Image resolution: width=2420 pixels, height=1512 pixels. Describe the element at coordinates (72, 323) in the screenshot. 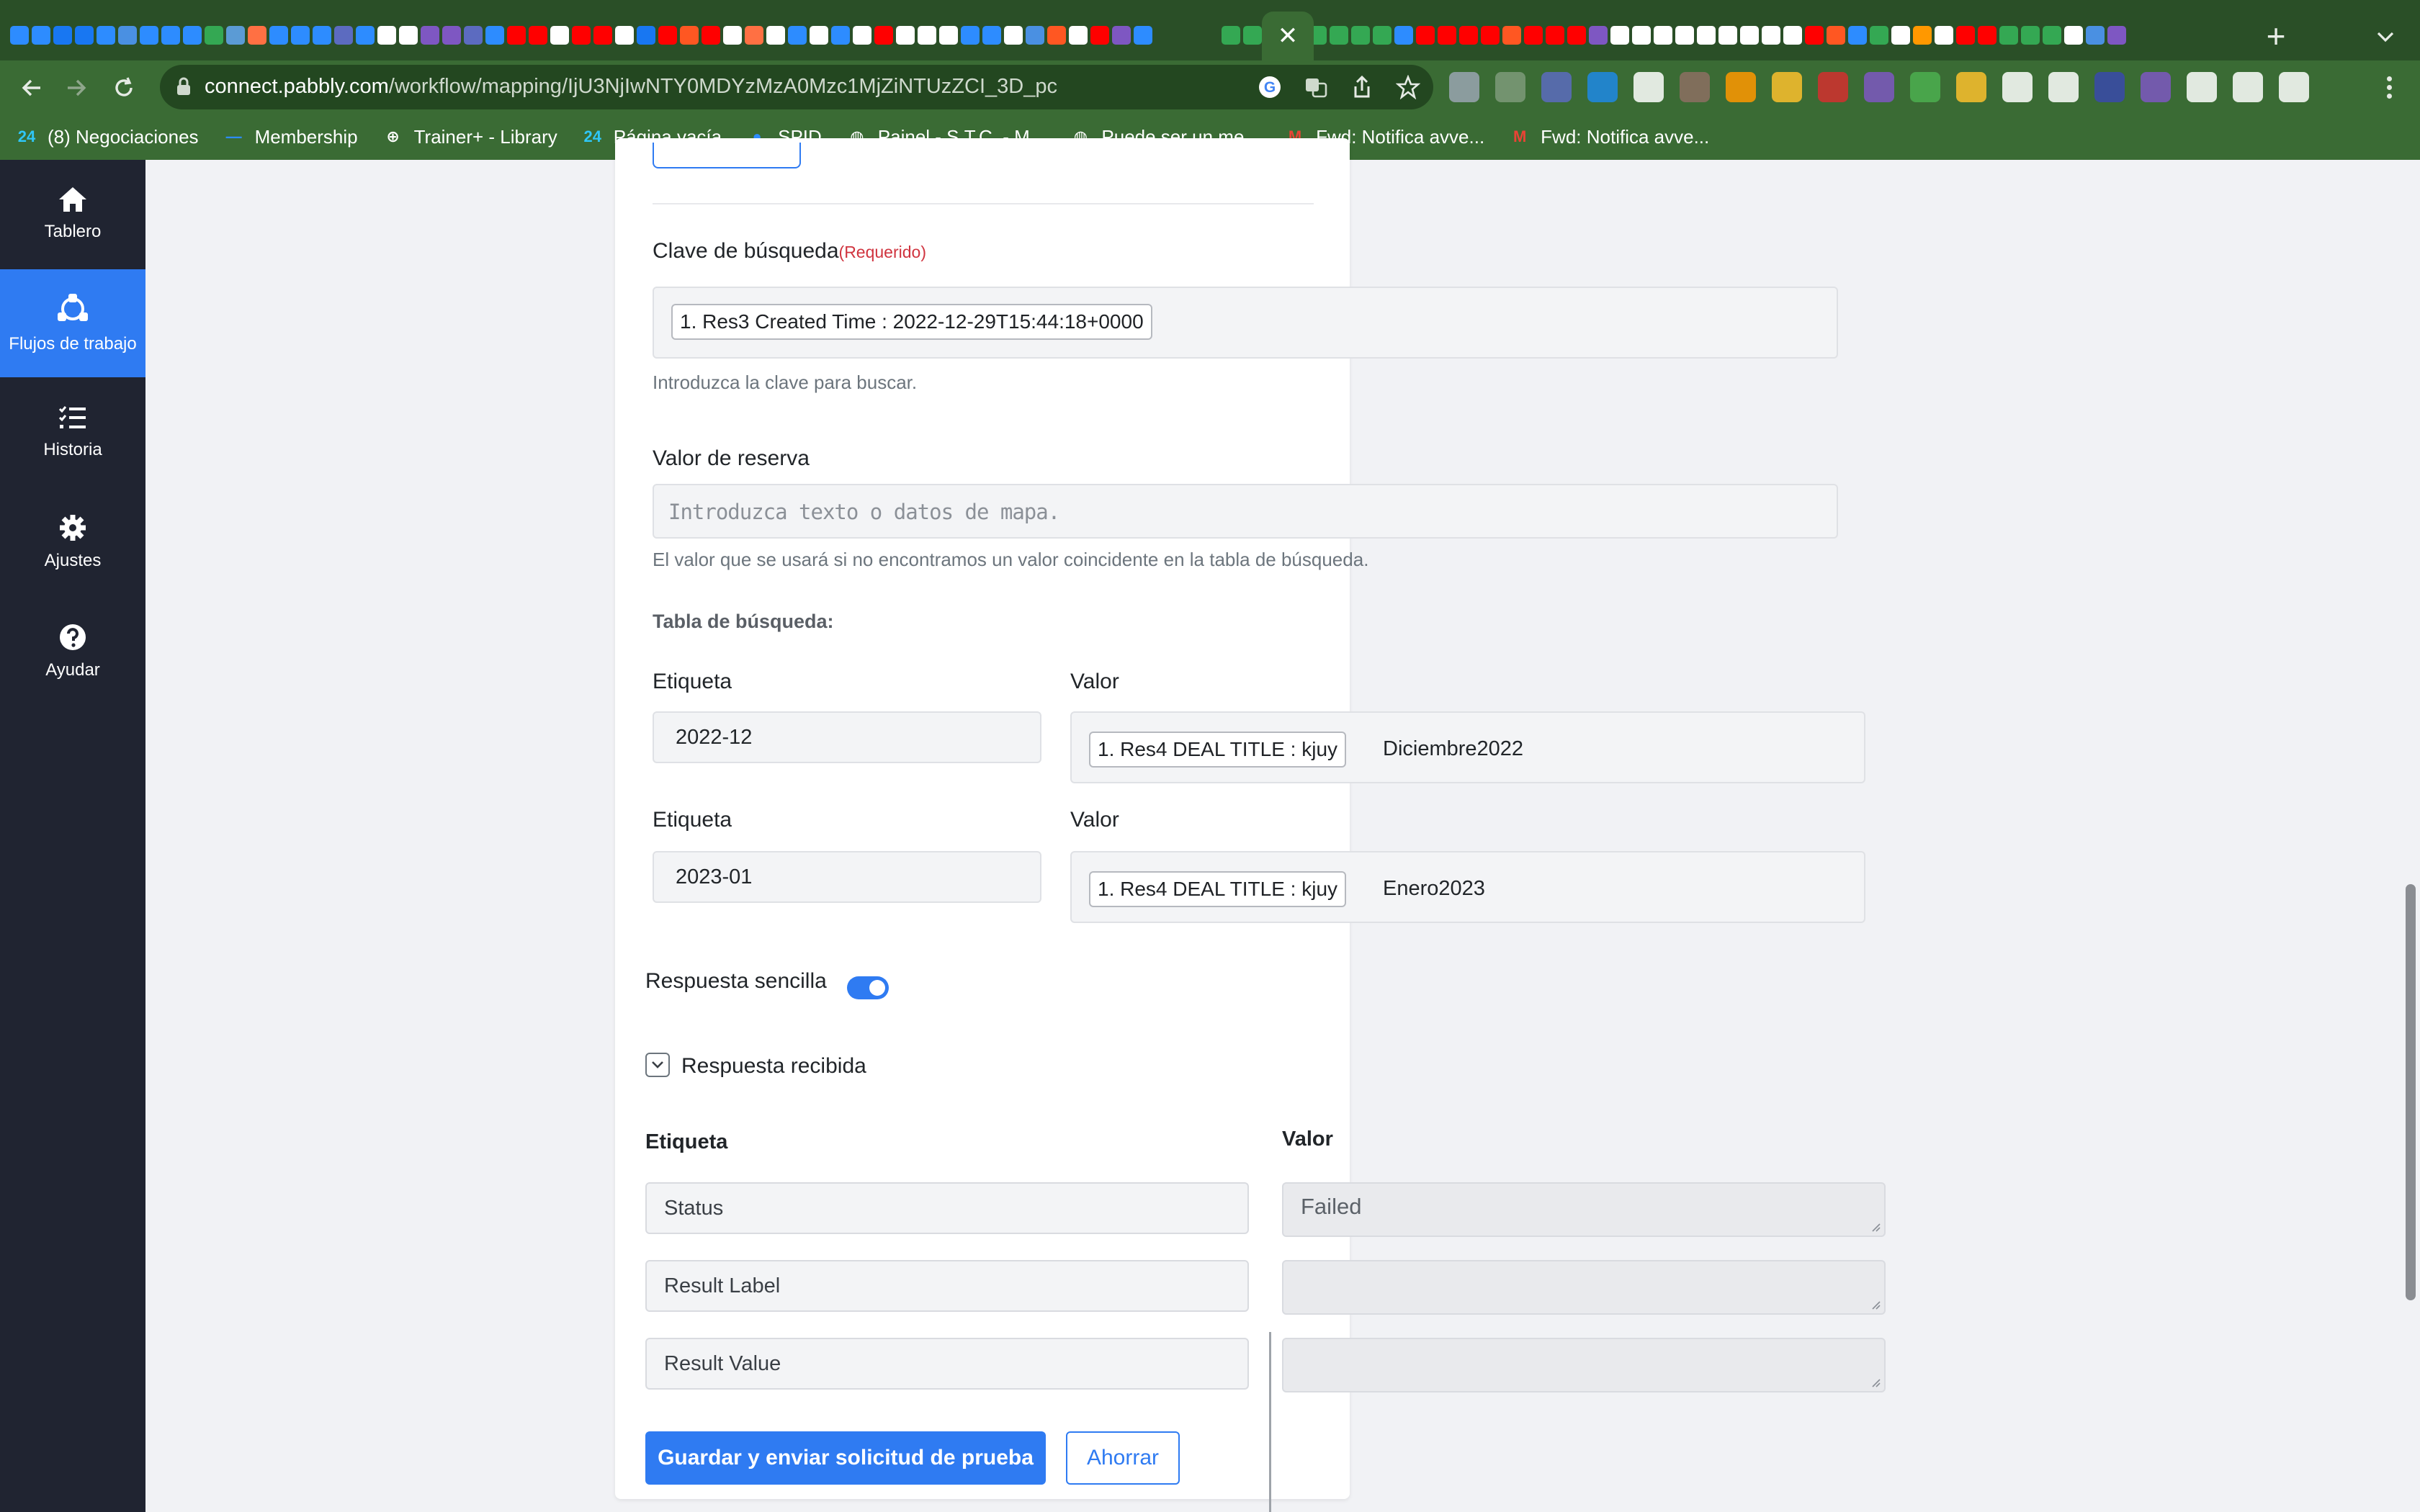

I see `nav-item-flujos-de-trabajo: Flujos de trabajo` at that location.